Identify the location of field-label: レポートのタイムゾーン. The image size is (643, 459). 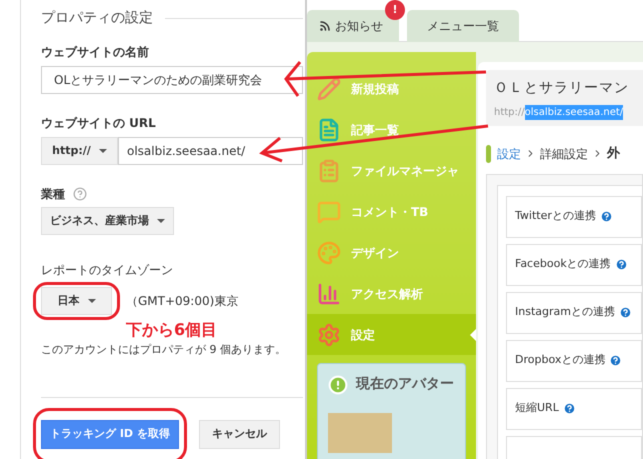
(107, 270).